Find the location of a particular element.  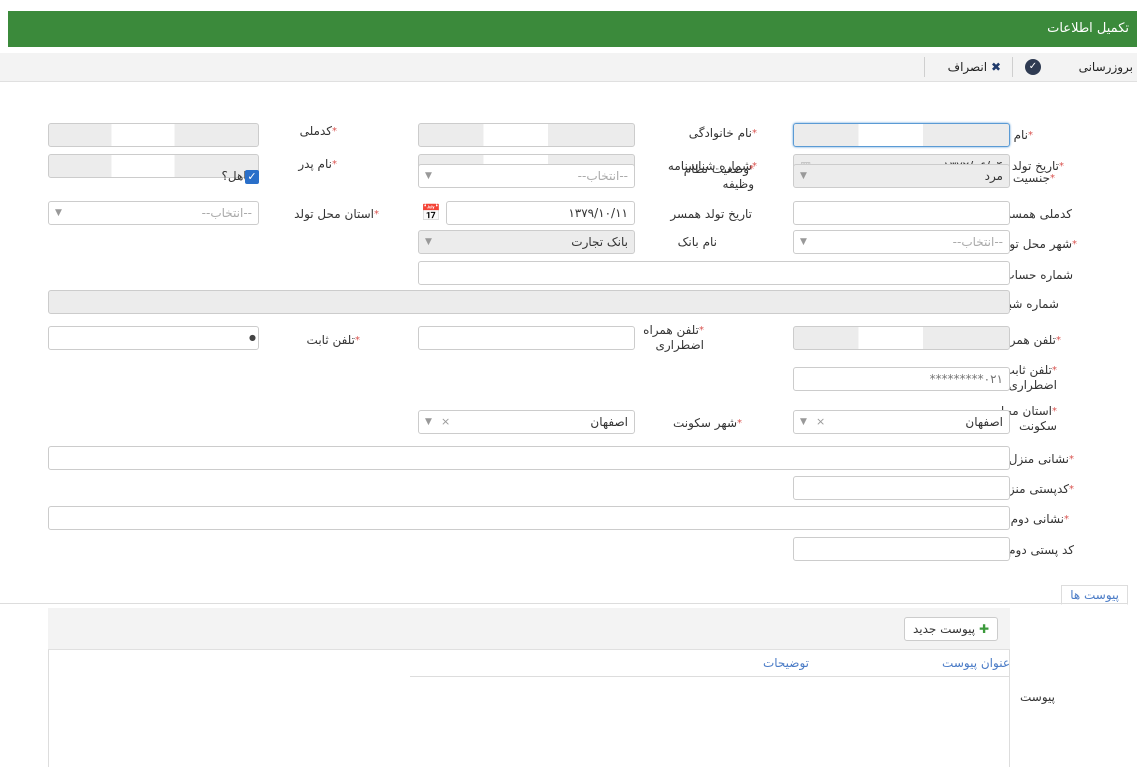

gender-select: مرد ▼ is located at coordinates (901, 176).